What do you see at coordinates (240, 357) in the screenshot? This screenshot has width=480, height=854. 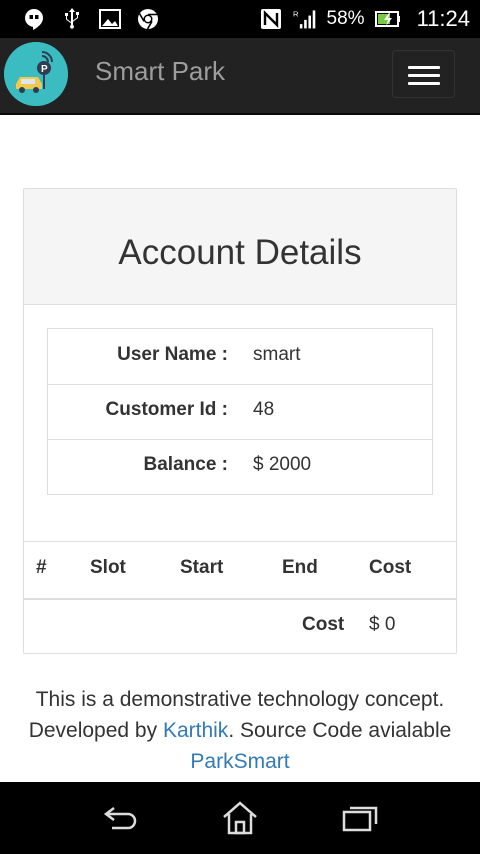 I see `detail-row-username: User Name : smart` at bounding box center [240, 357].